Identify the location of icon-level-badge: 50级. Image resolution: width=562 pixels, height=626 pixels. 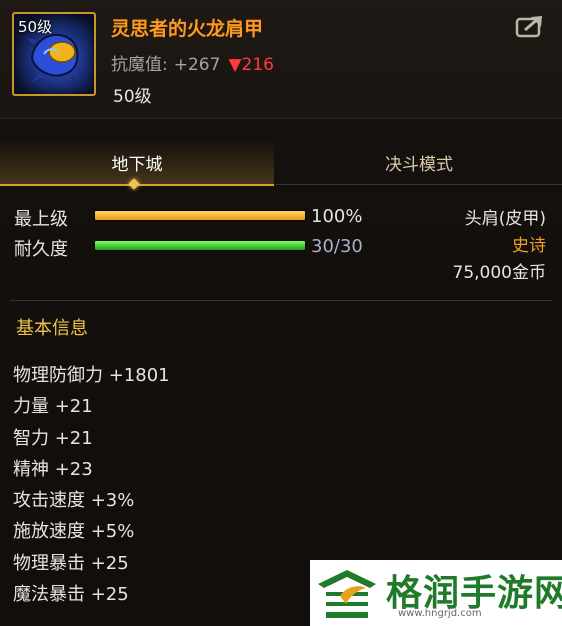
(35, 27).